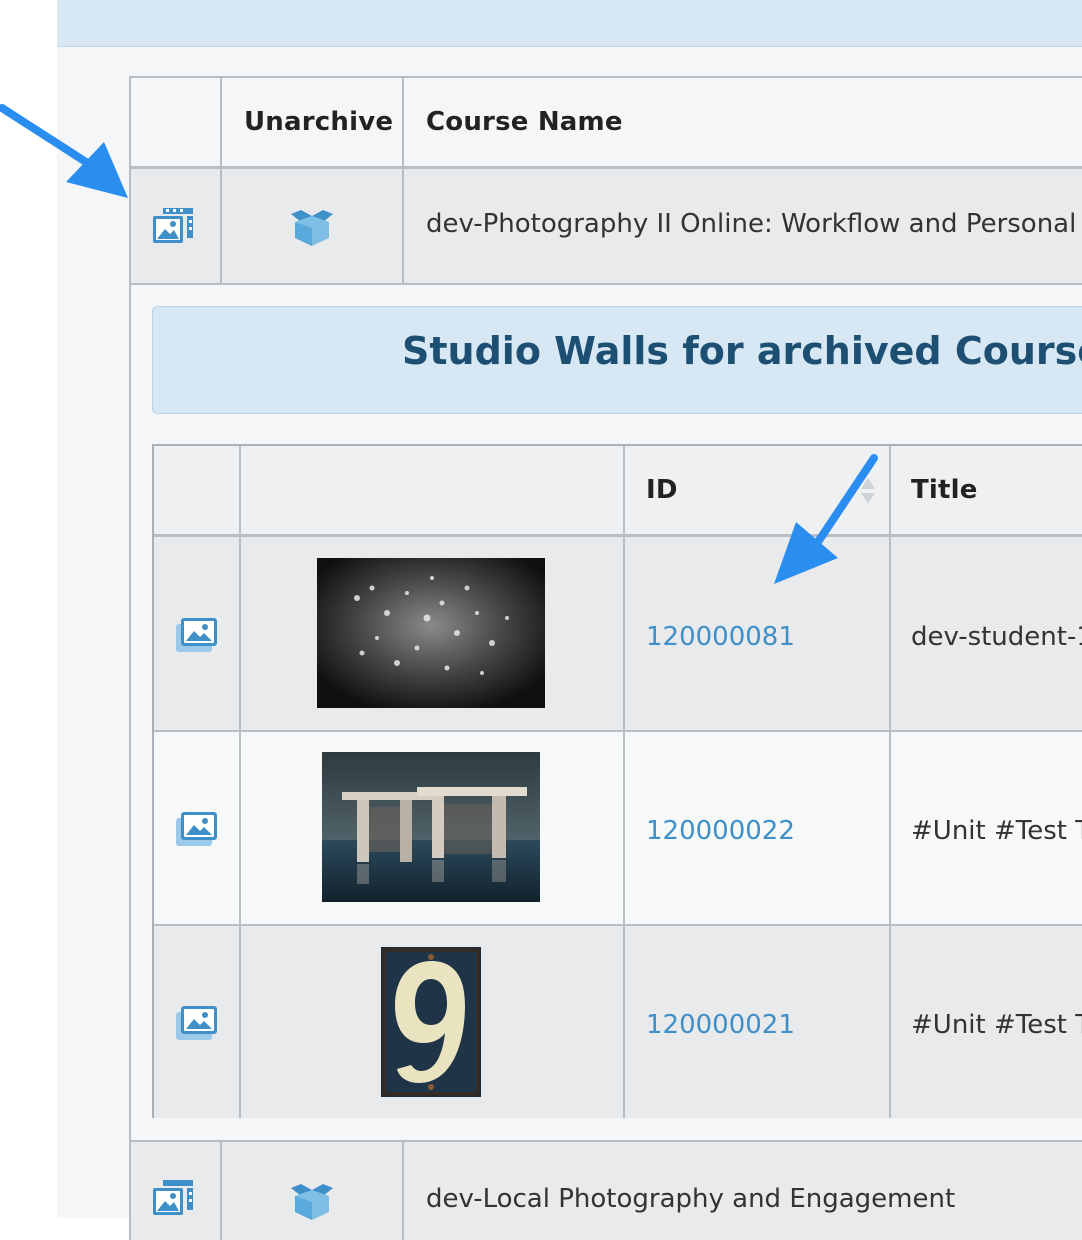 Image resolution: width=1082 pixels, height=1240 pixels. I want to click on header-course-name: Course Name, so click(524, 122).